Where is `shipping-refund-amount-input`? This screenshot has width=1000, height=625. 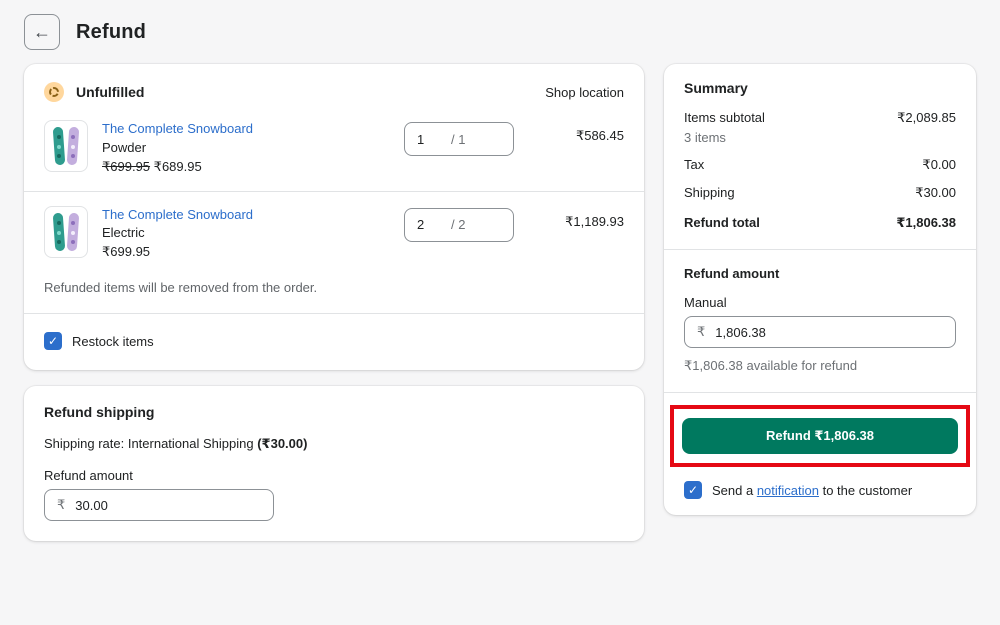 shipping-refund-amount-input is located at coordinates (168, 505).